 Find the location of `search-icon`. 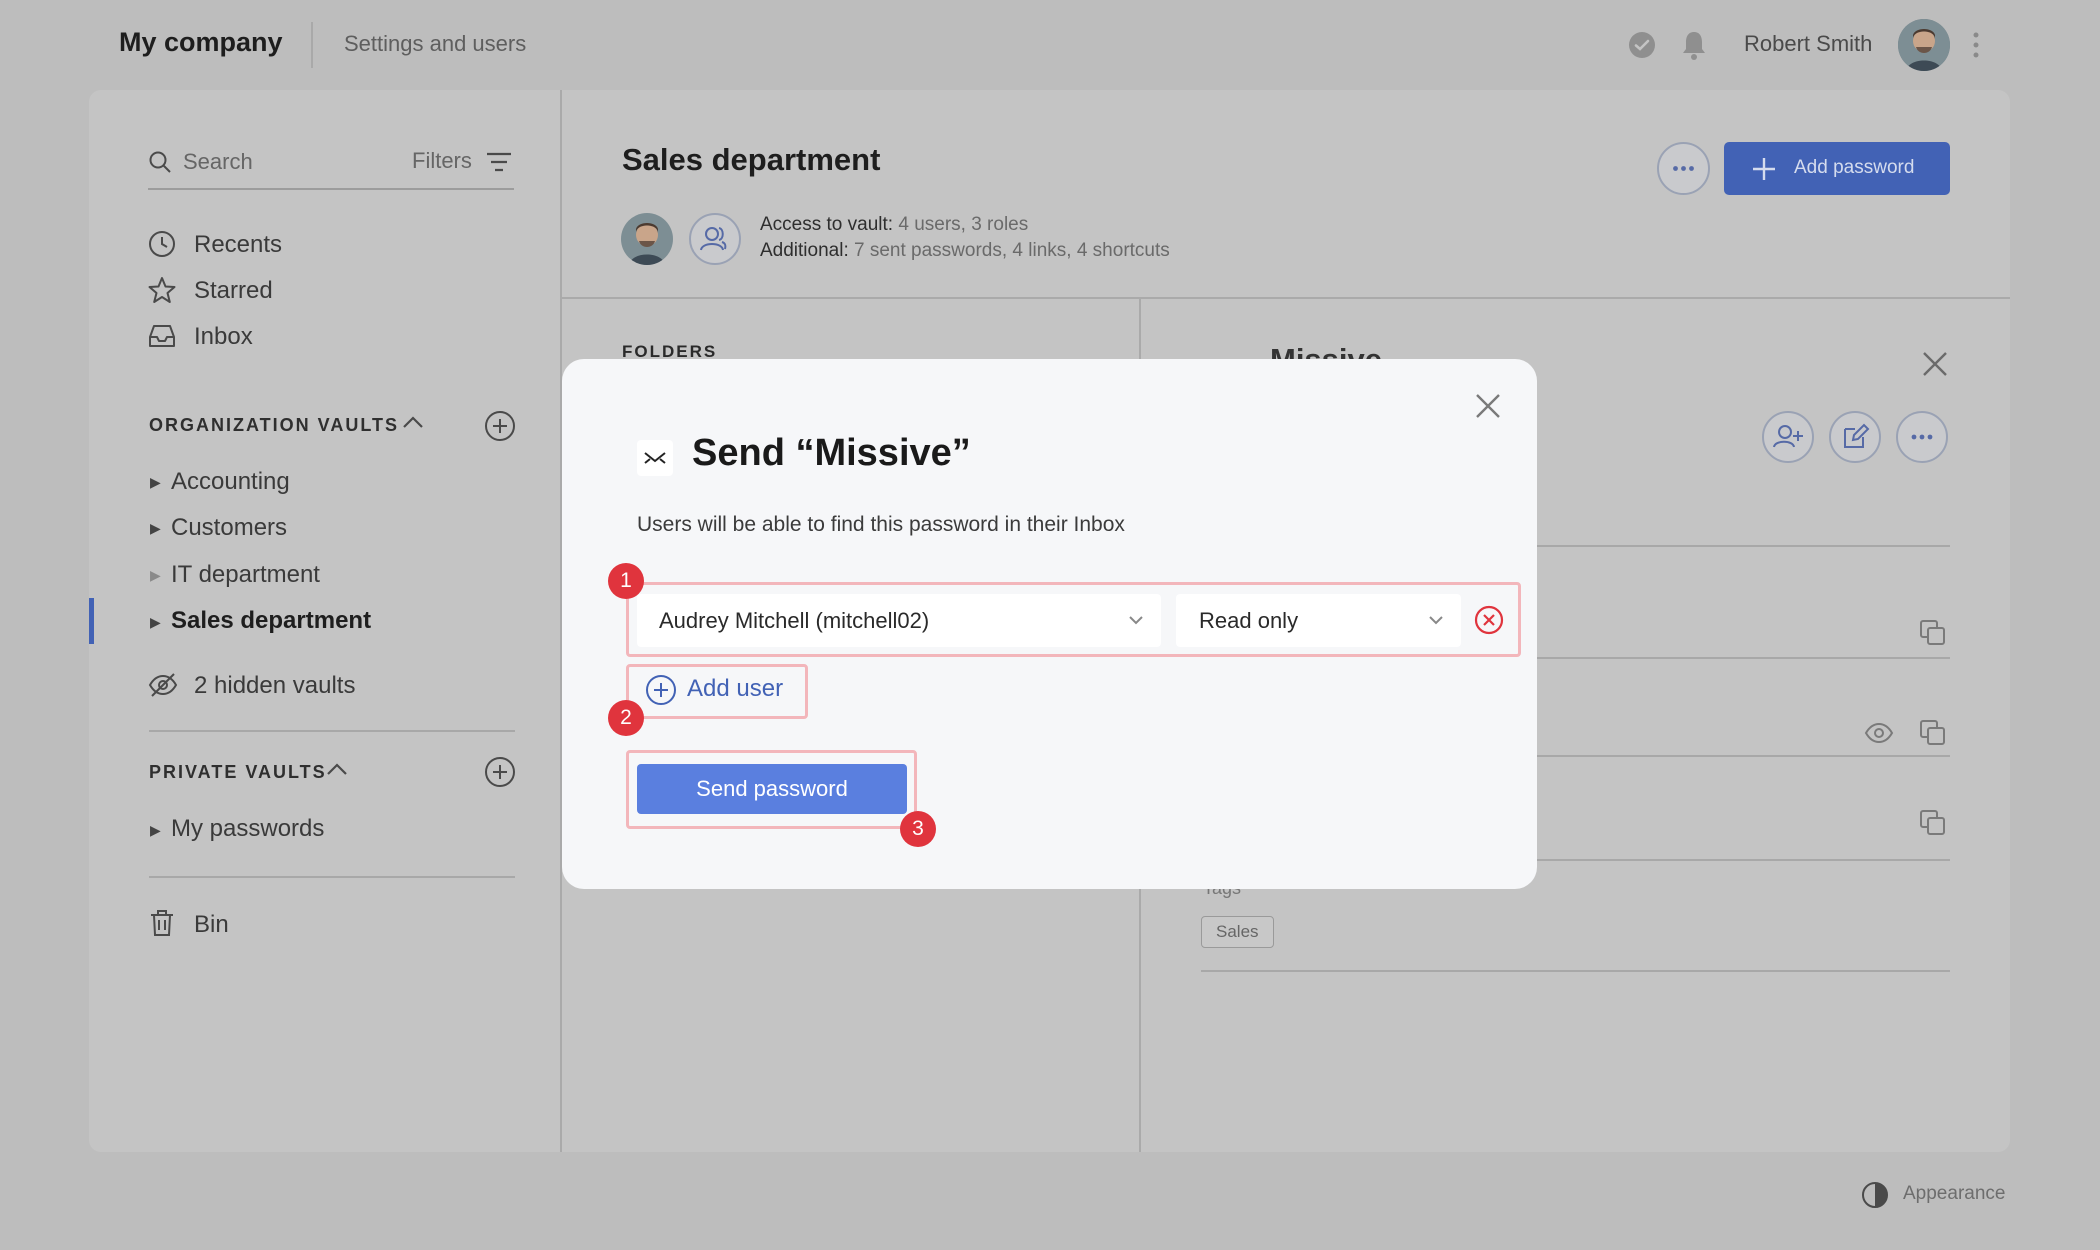

search-icon is located at coordinates (160, 162).